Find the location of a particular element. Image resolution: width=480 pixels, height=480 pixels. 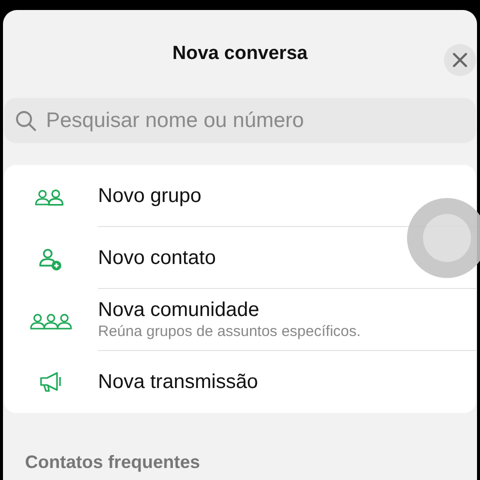

menu-item-label: Novo contato is located at coordinates (157, 258).